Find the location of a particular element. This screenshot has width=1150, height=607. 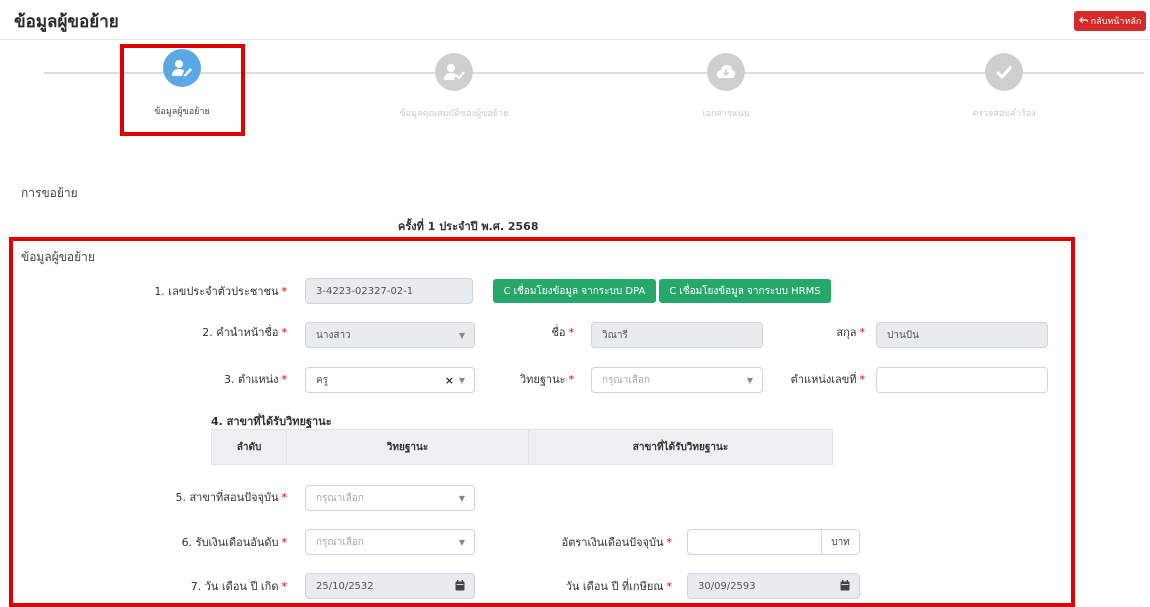

standing-table: ลำดับ วิทยฐานะ สาขาที่ได้รับวิทยฐานะ is located at coordinates (522, 447).